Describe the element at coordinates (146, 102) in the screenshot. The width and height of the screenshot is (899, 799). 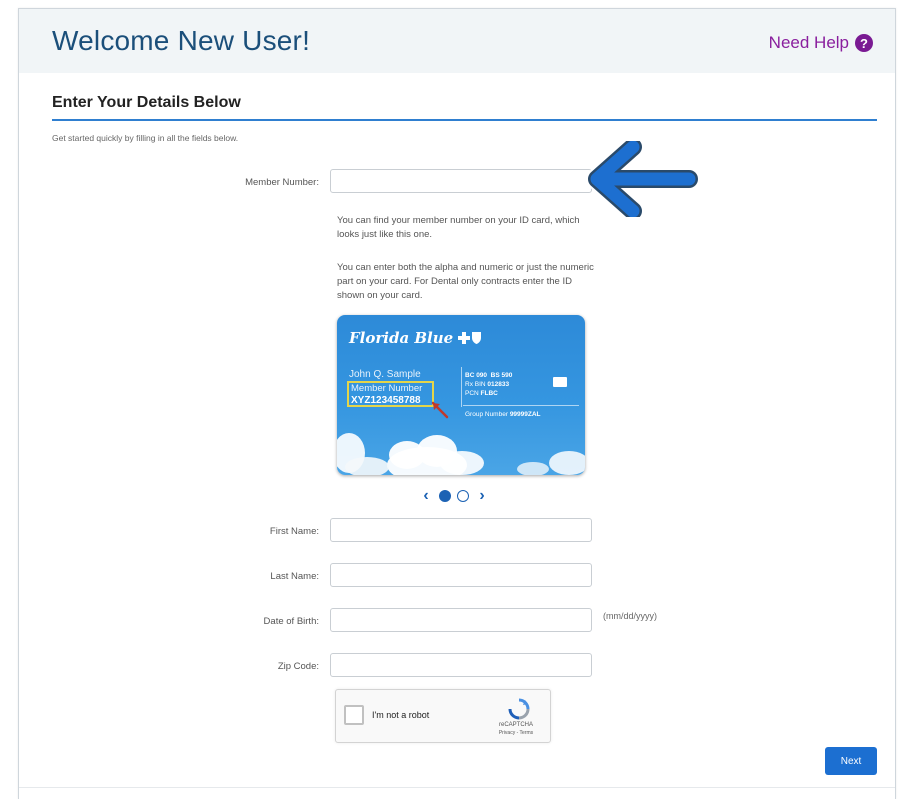
I see `section-title: Enter Your Details Below` at that location.